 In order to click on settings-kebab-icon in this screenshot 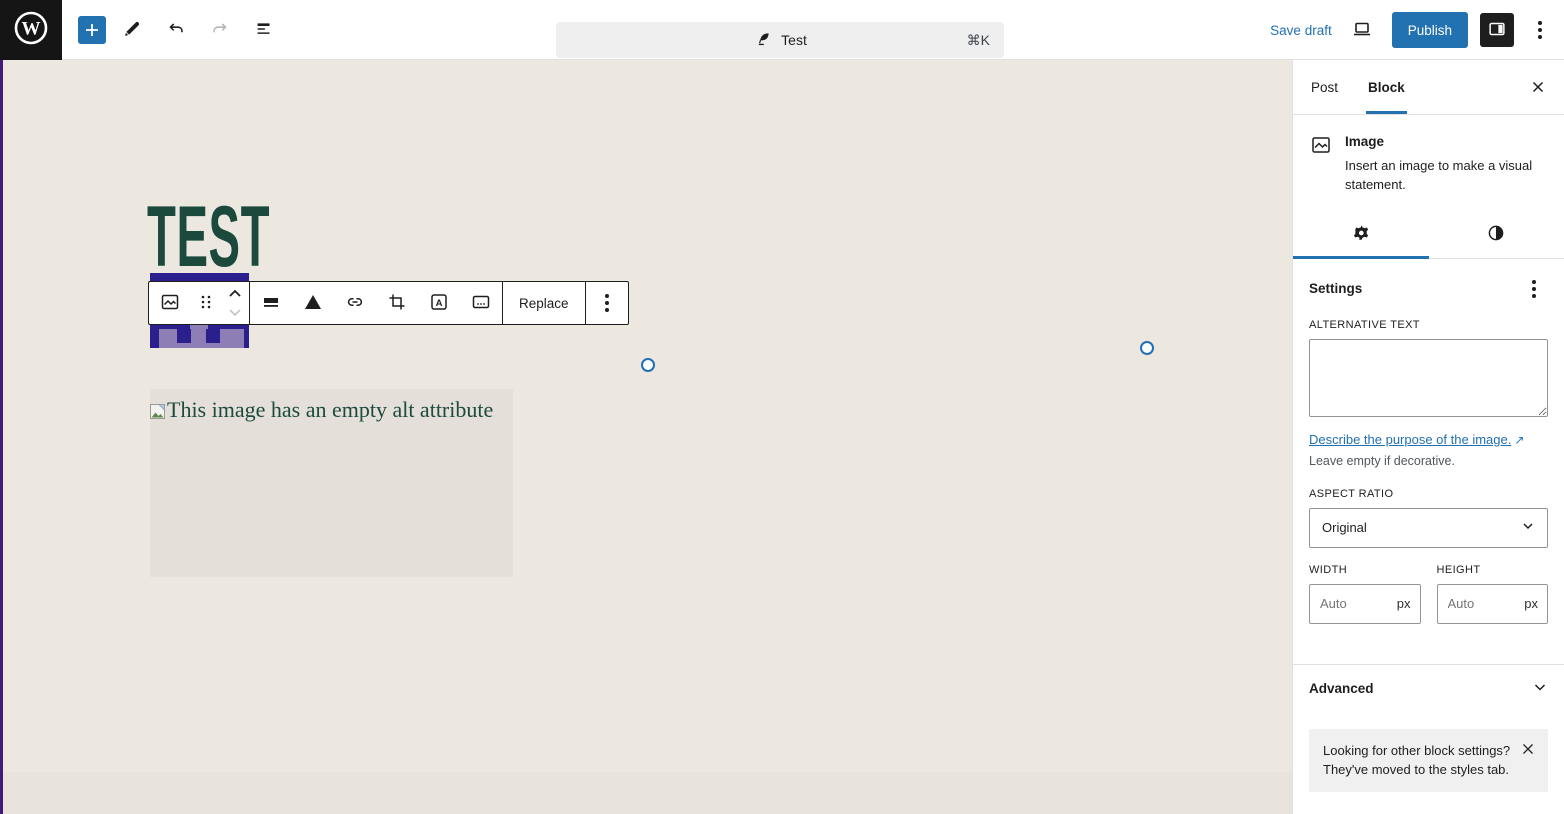, I will do `click(1534, 288)`.